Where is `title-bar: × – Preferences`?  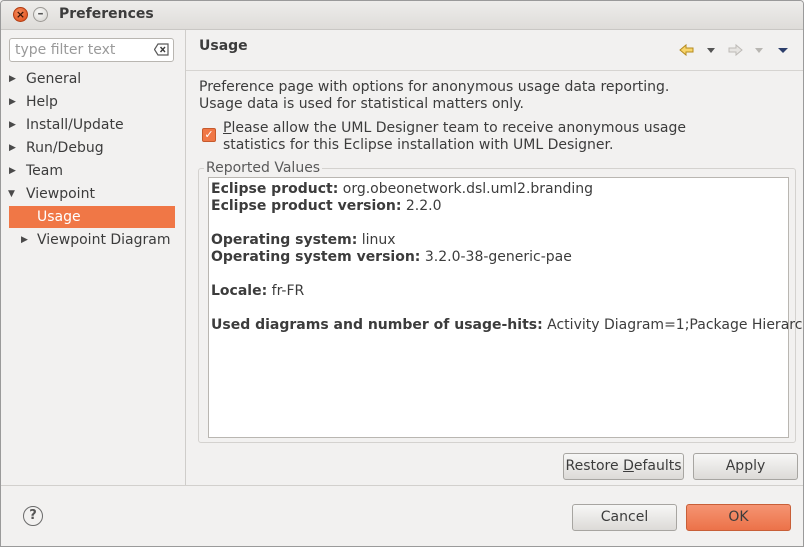
title-bar: × – Preferences is located at coordinates (402, 15).